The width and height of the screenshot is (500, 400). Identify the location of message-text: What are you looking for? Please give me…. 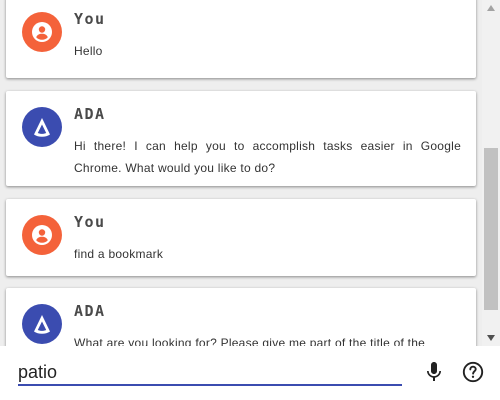
(250, 341).